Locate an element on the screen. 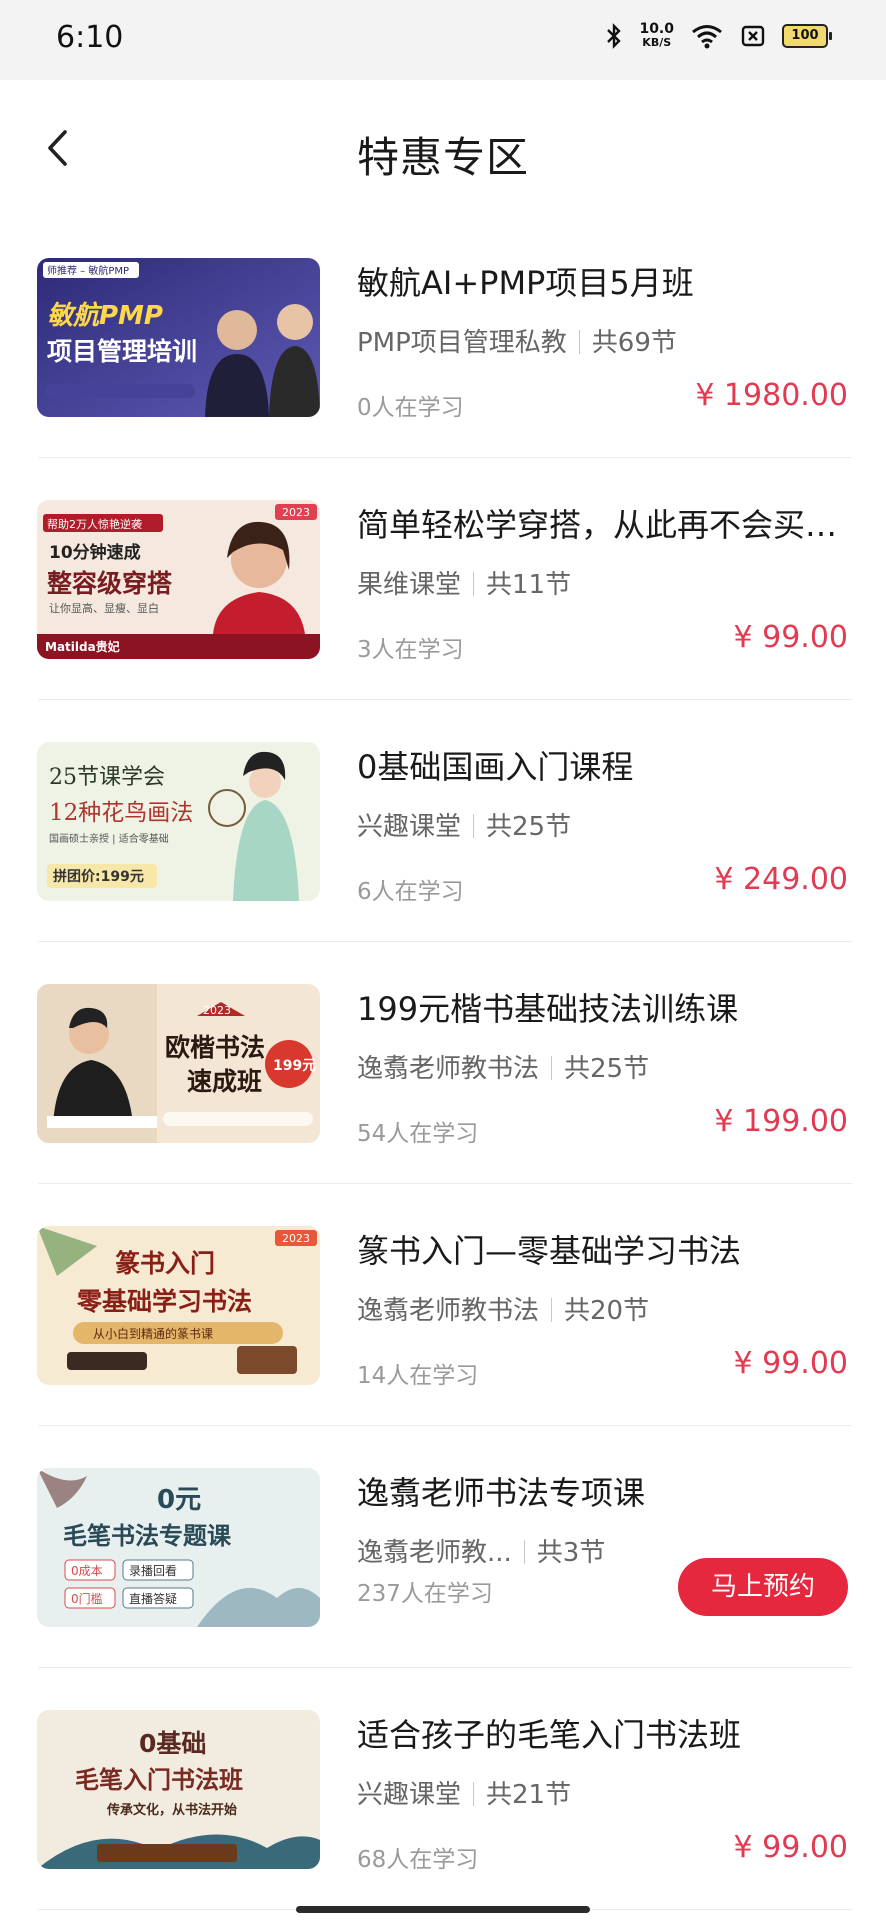 This screenshot has width=886, height=1920. svg-text: 零基础学习书法 is located at coordinates (164, 1301).